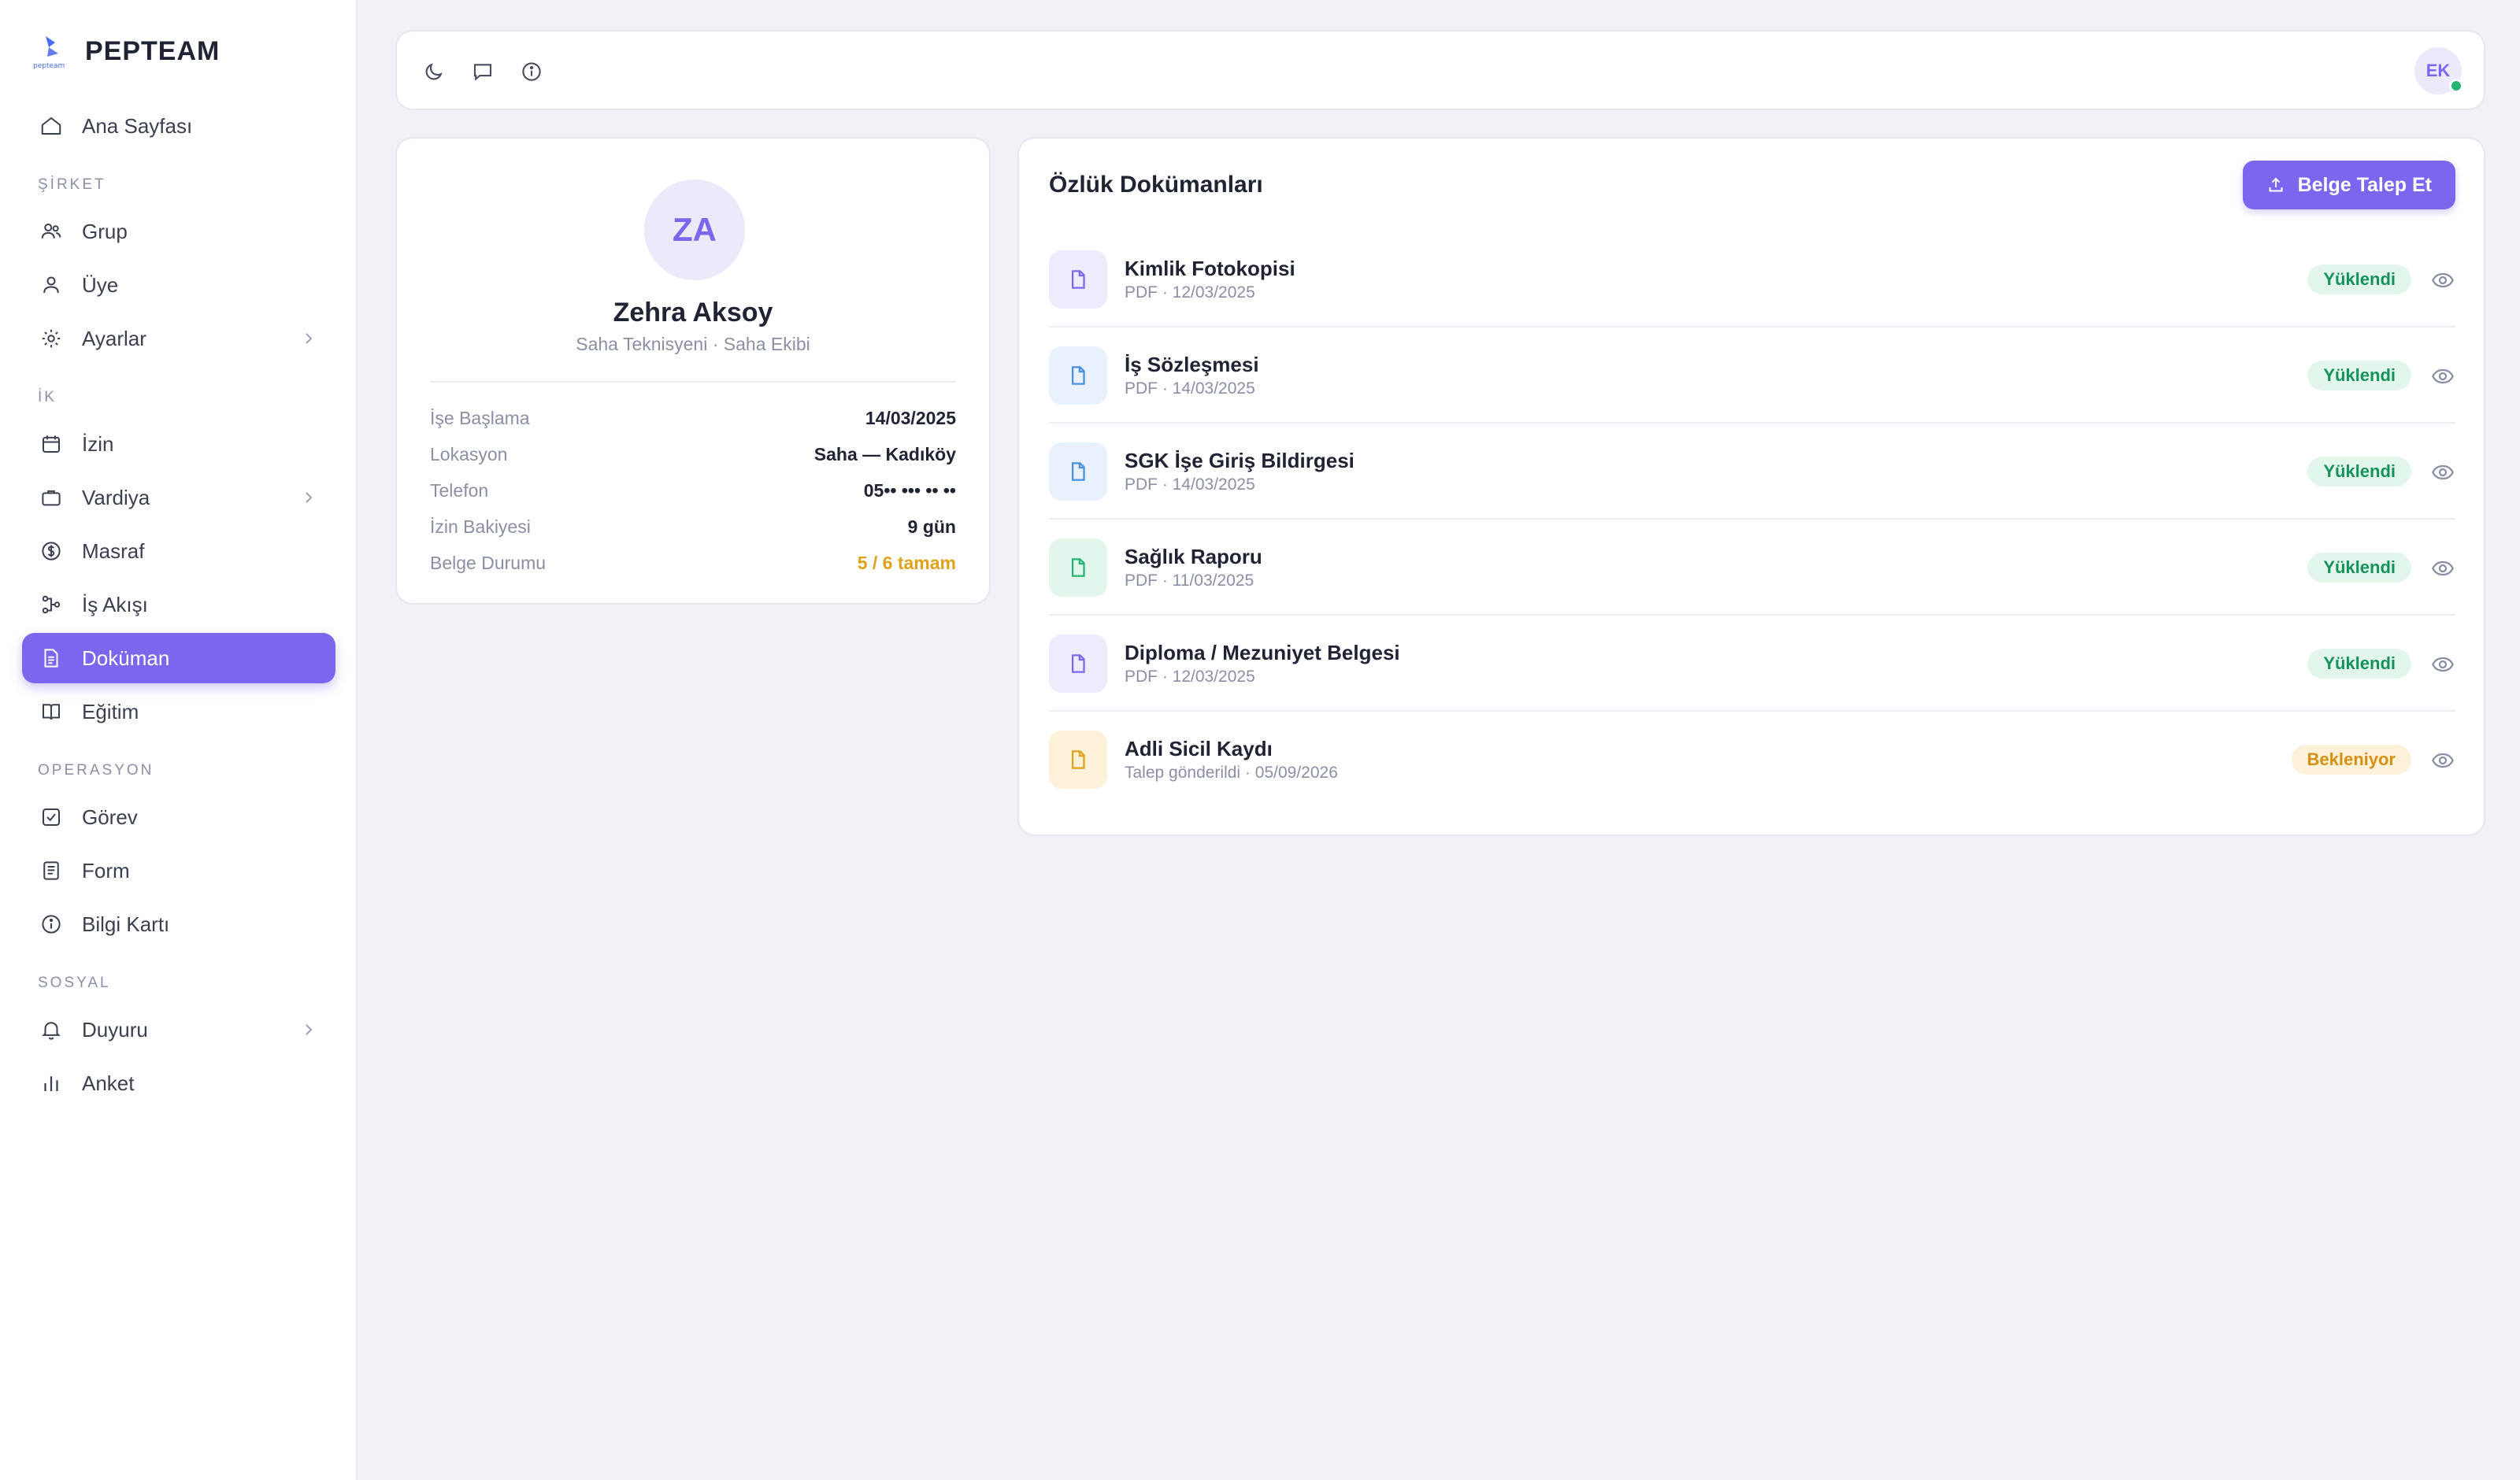 The width and height of the screenshot is (2520, 1480). What do you see at coordinates (1193, 556) in the screenshot?
I see `document-name: Sağlık Raporu` at bounding box center [1193, 556].